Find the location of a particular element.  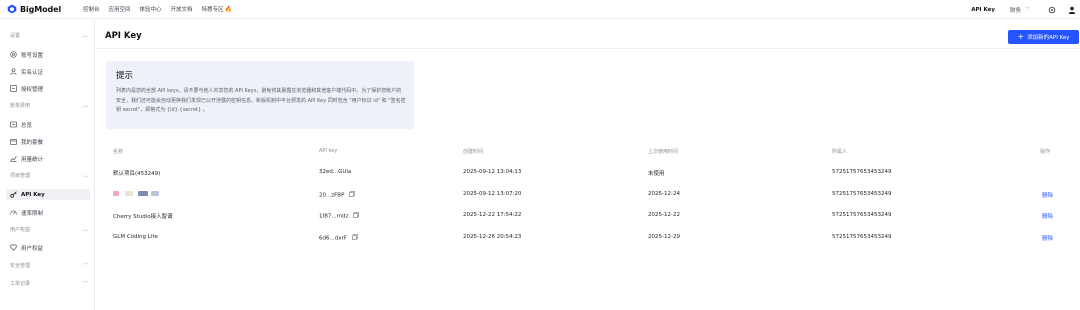

settings-icon is located at coordinates (13, 55).